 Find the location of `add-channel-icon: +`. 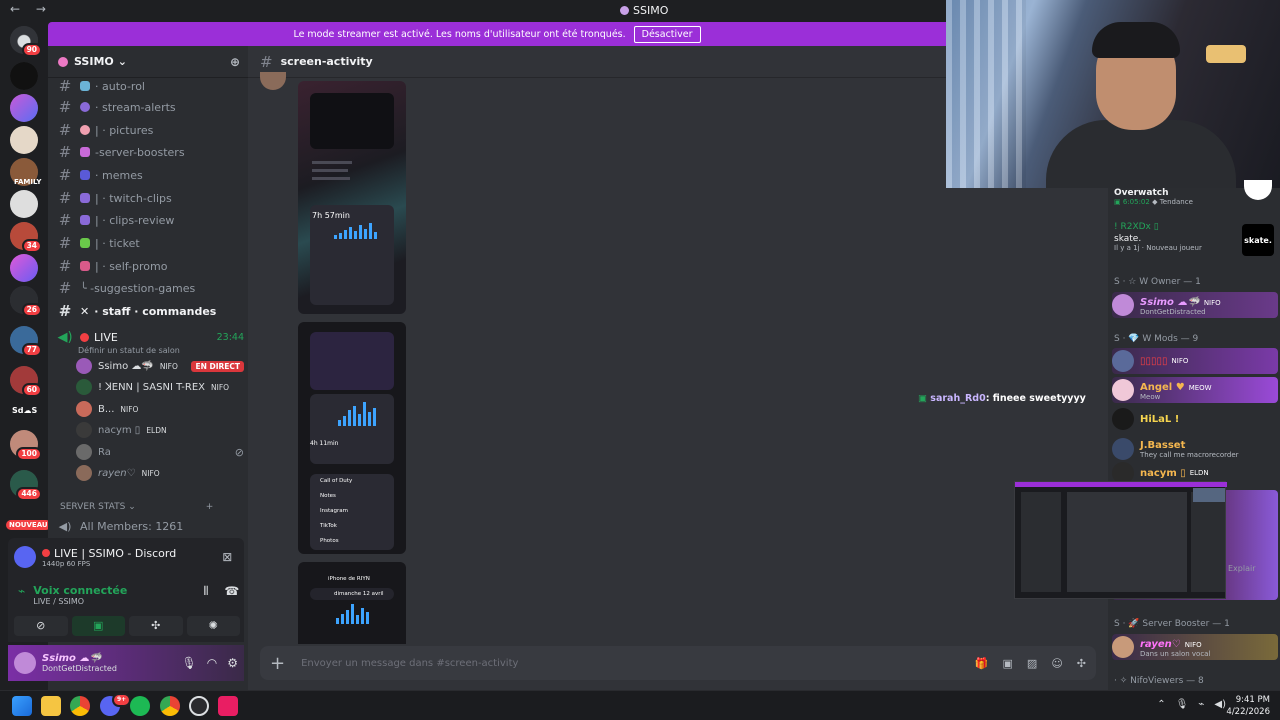

add-channel-icon: + is located at coordinates (210, 507).